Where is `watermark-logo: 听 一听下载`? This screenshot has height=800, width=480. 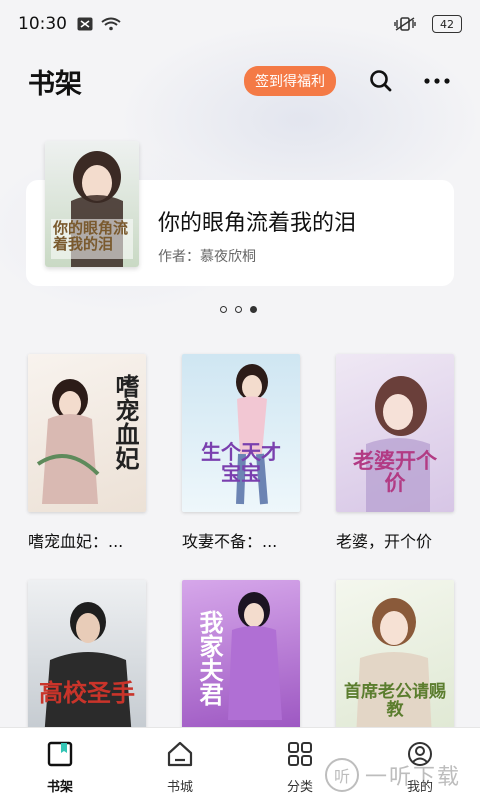 watermark-logo: 听 一听下载 is located at coordinates (402, 775).